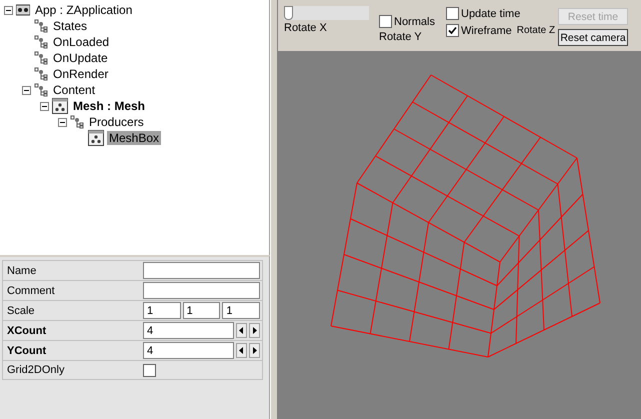 The width and height of the screenshot is (641, 419). I want to click on toolbar-button: Reset camera, so click(593, 37).